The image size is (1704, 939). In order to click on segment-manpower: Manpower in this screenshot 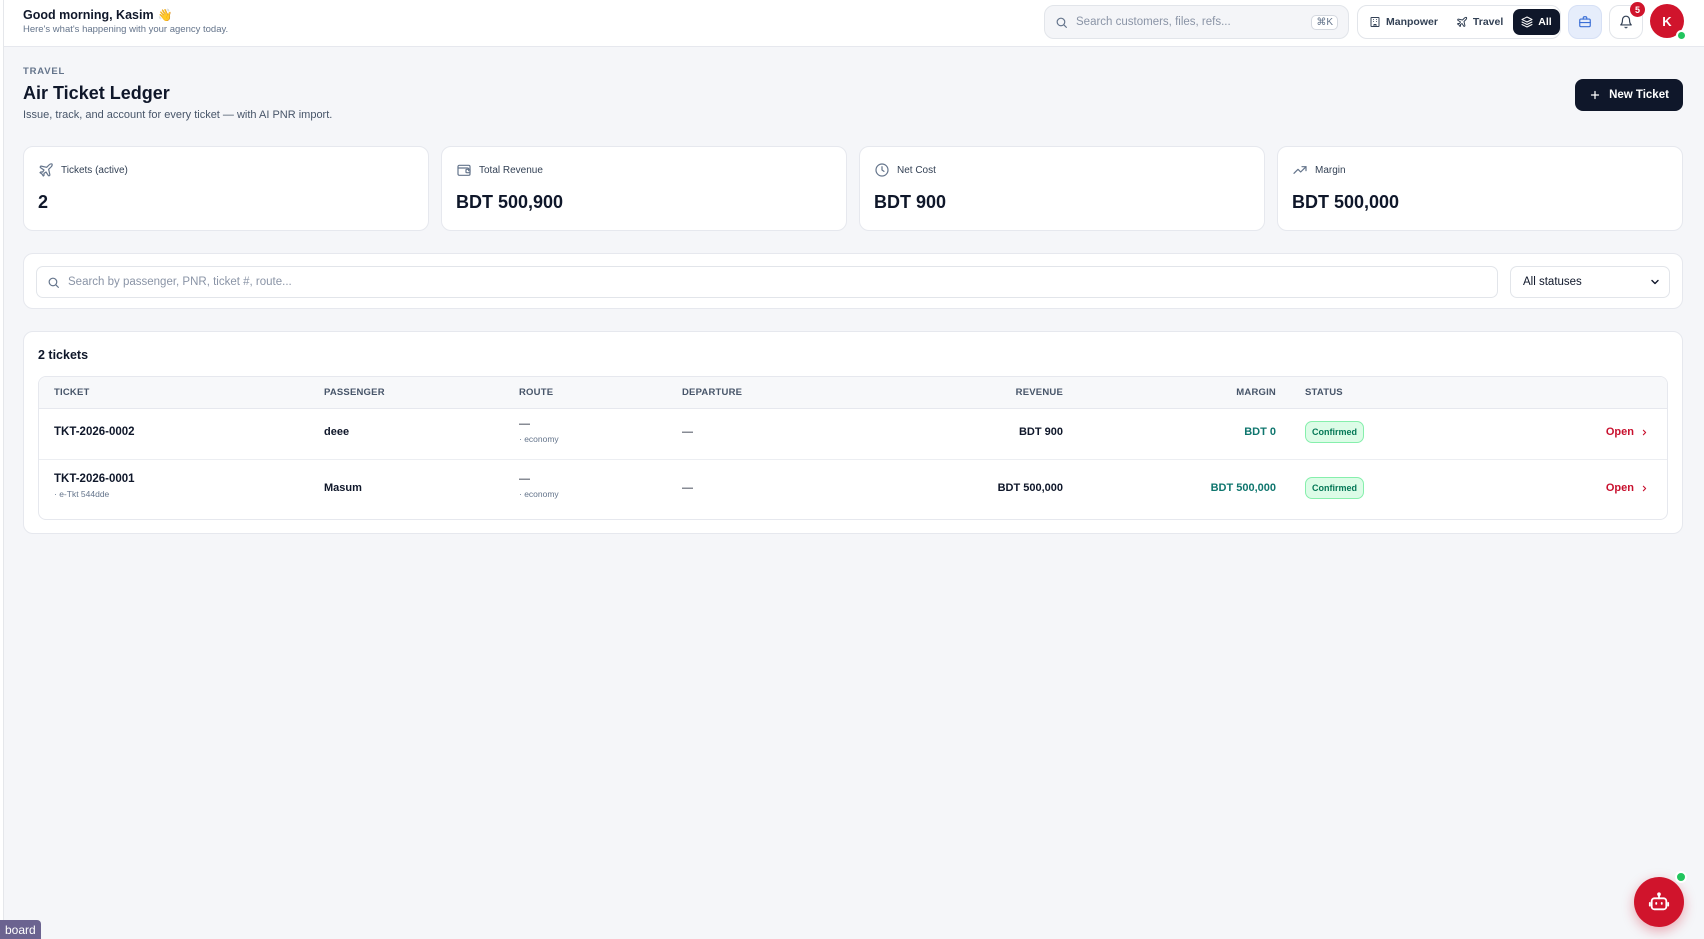, I will do `click(1403, 22)`.